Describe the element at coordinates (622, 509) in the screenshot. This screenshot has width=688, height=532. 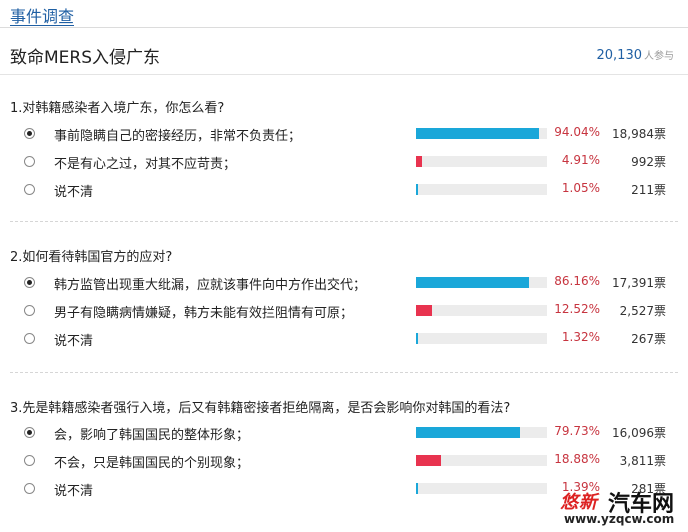
I see `site-watermark: 悠新 汽车网 www.yzqcw.com` at that location.